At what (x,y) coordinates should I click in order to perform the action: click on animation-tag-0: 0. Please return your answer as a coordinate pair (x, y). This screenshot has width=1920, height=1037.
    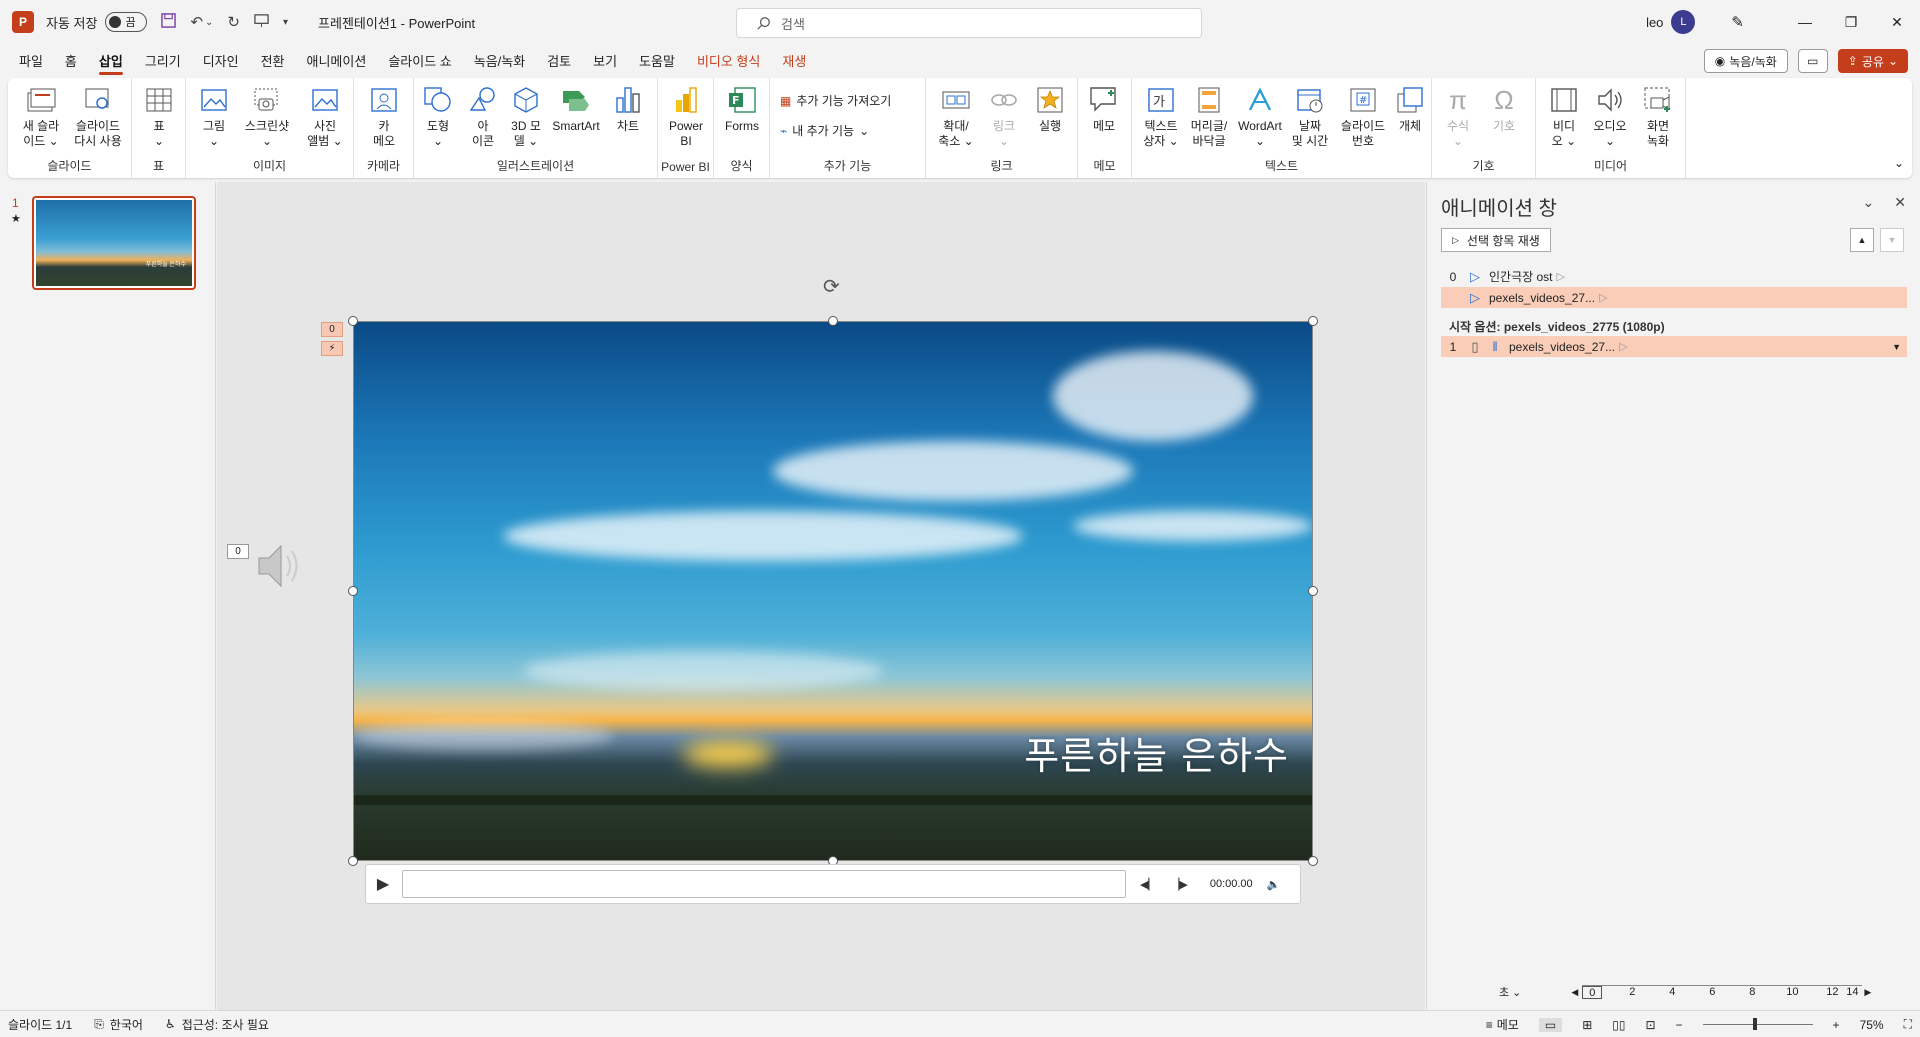
    Looking at the image, I should click on (332, 329).